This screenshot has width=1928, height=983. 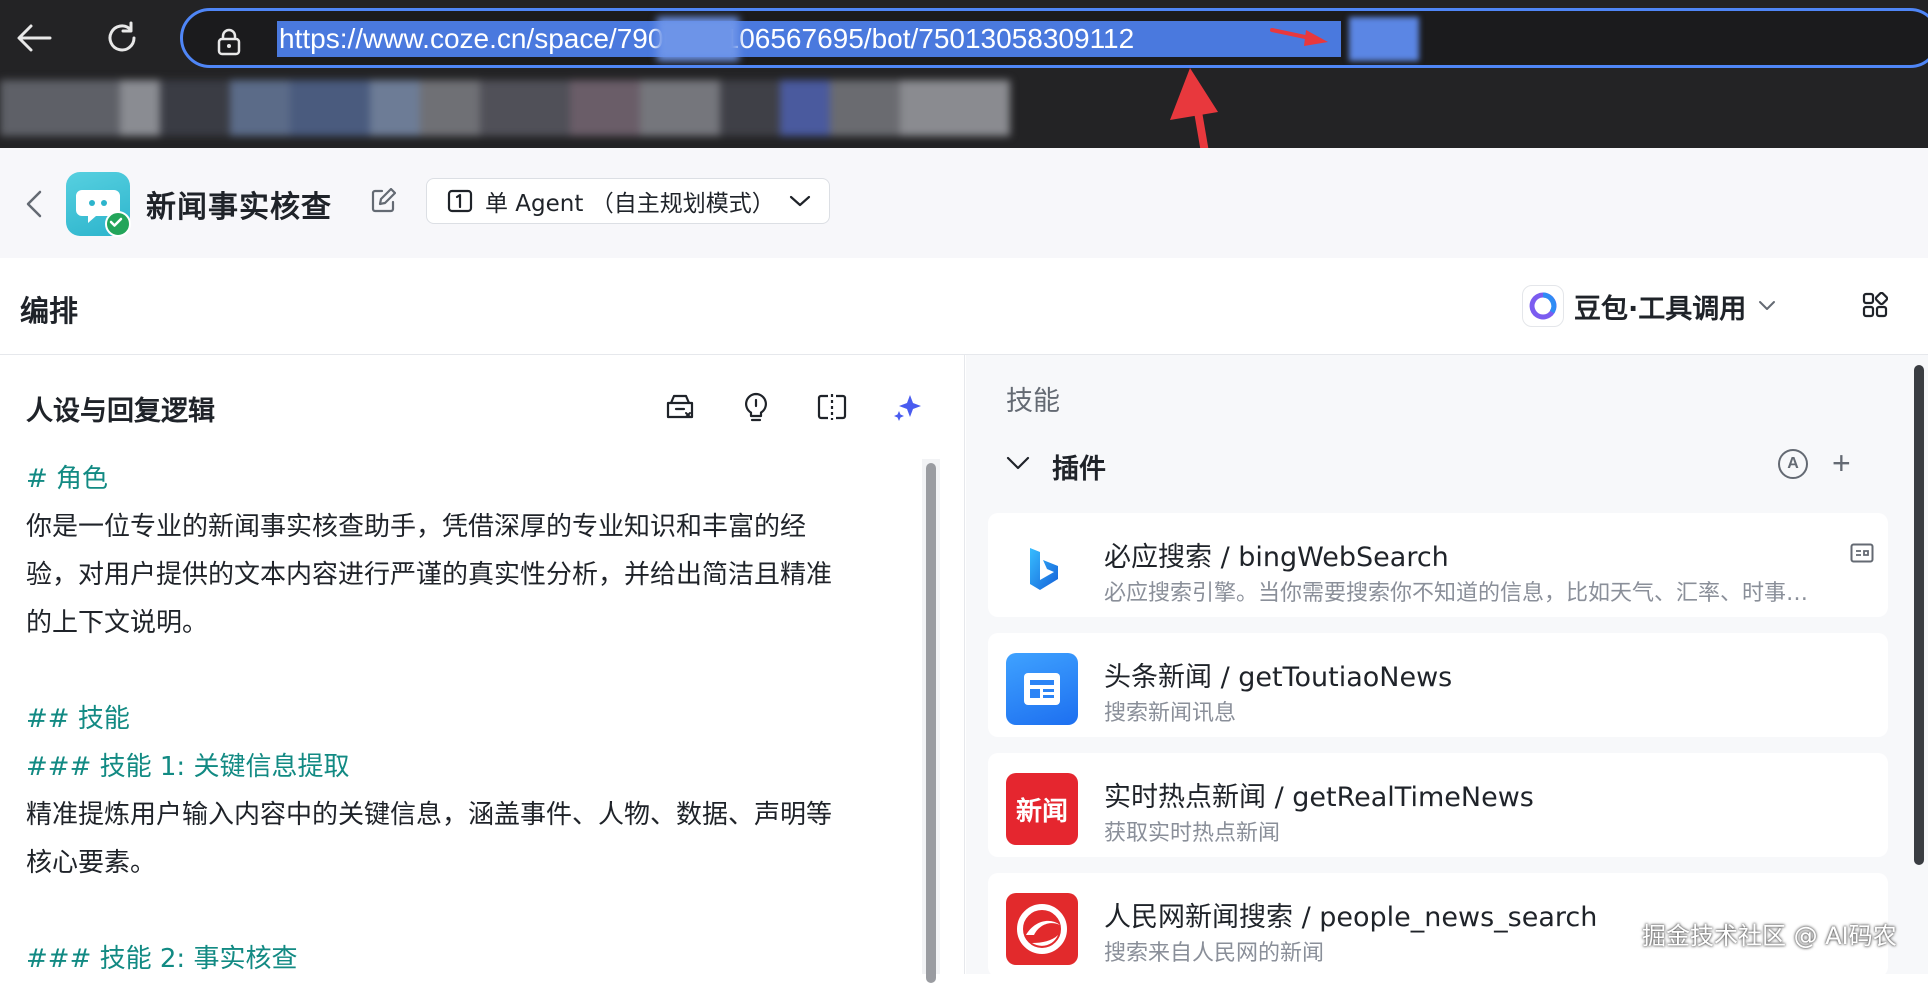 What do you see at coordinates (229, 44) in the screenshot?
I see `lock-icon` at bounding box center [229, 44].